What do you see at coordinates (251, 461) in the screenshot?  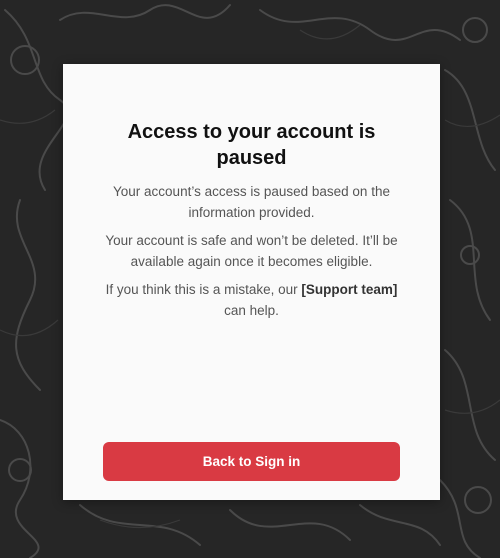 I see `back-to-sign-in-button: Back to Sign in` at bounding box center [251, 461].